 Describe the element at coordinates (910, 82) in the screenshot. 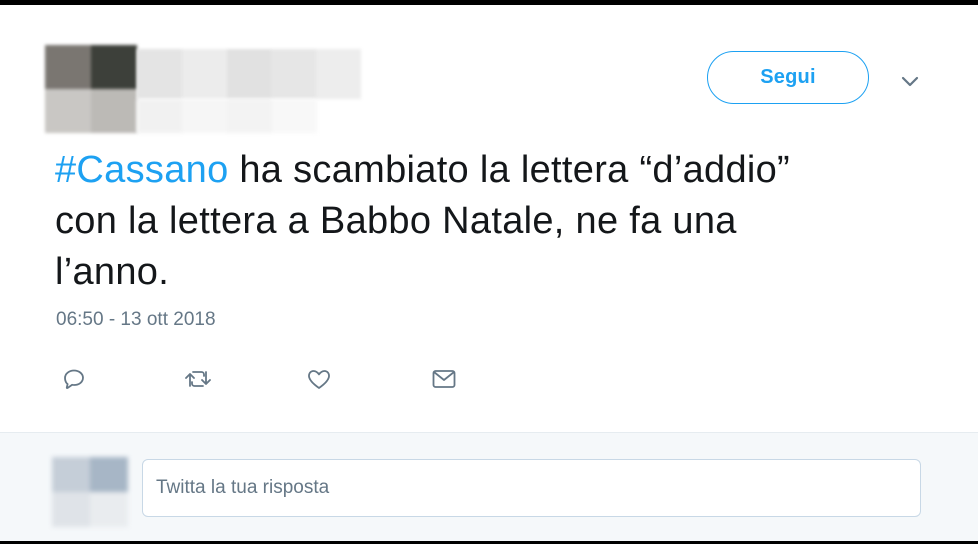

I see `chevron-down-icon` at that location.